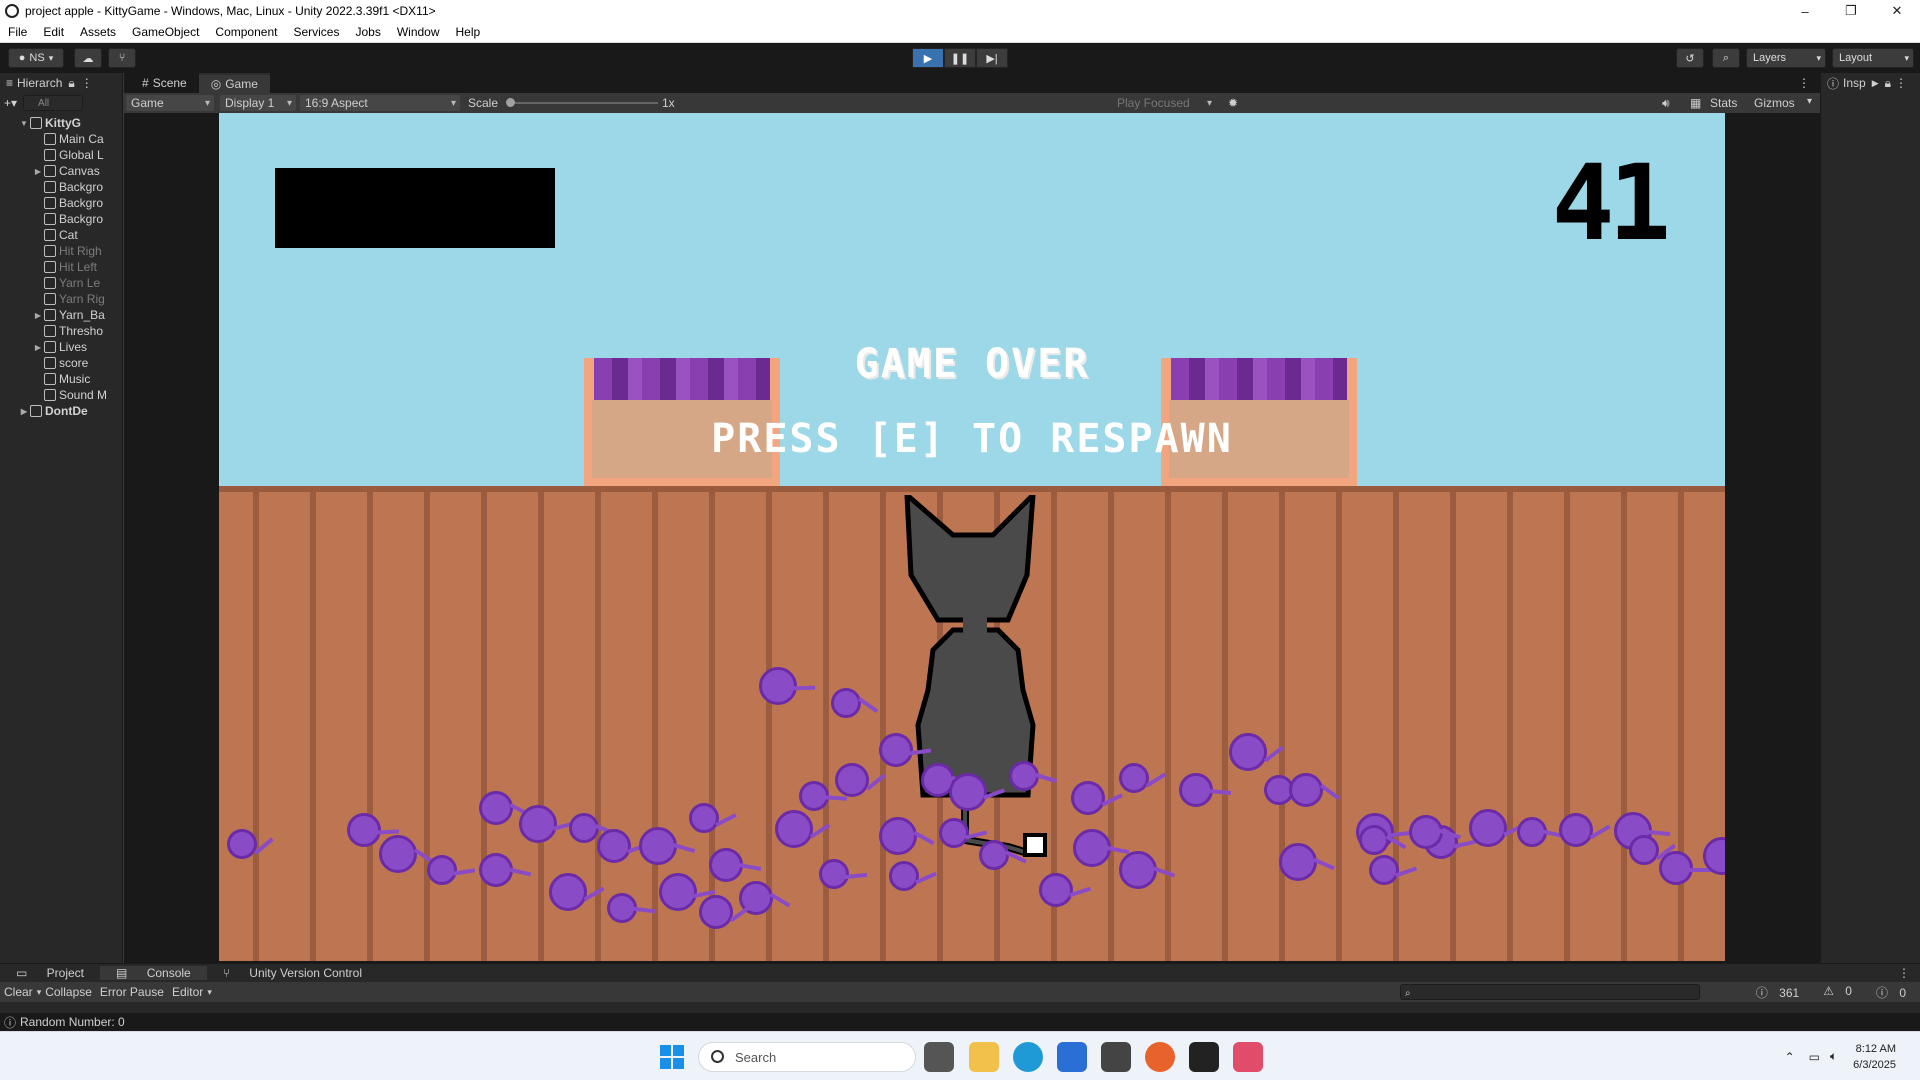  Describe the element at coordinates (1837, 992) in the screenshot. I see `warning-count: ⚠ 0` at that location.